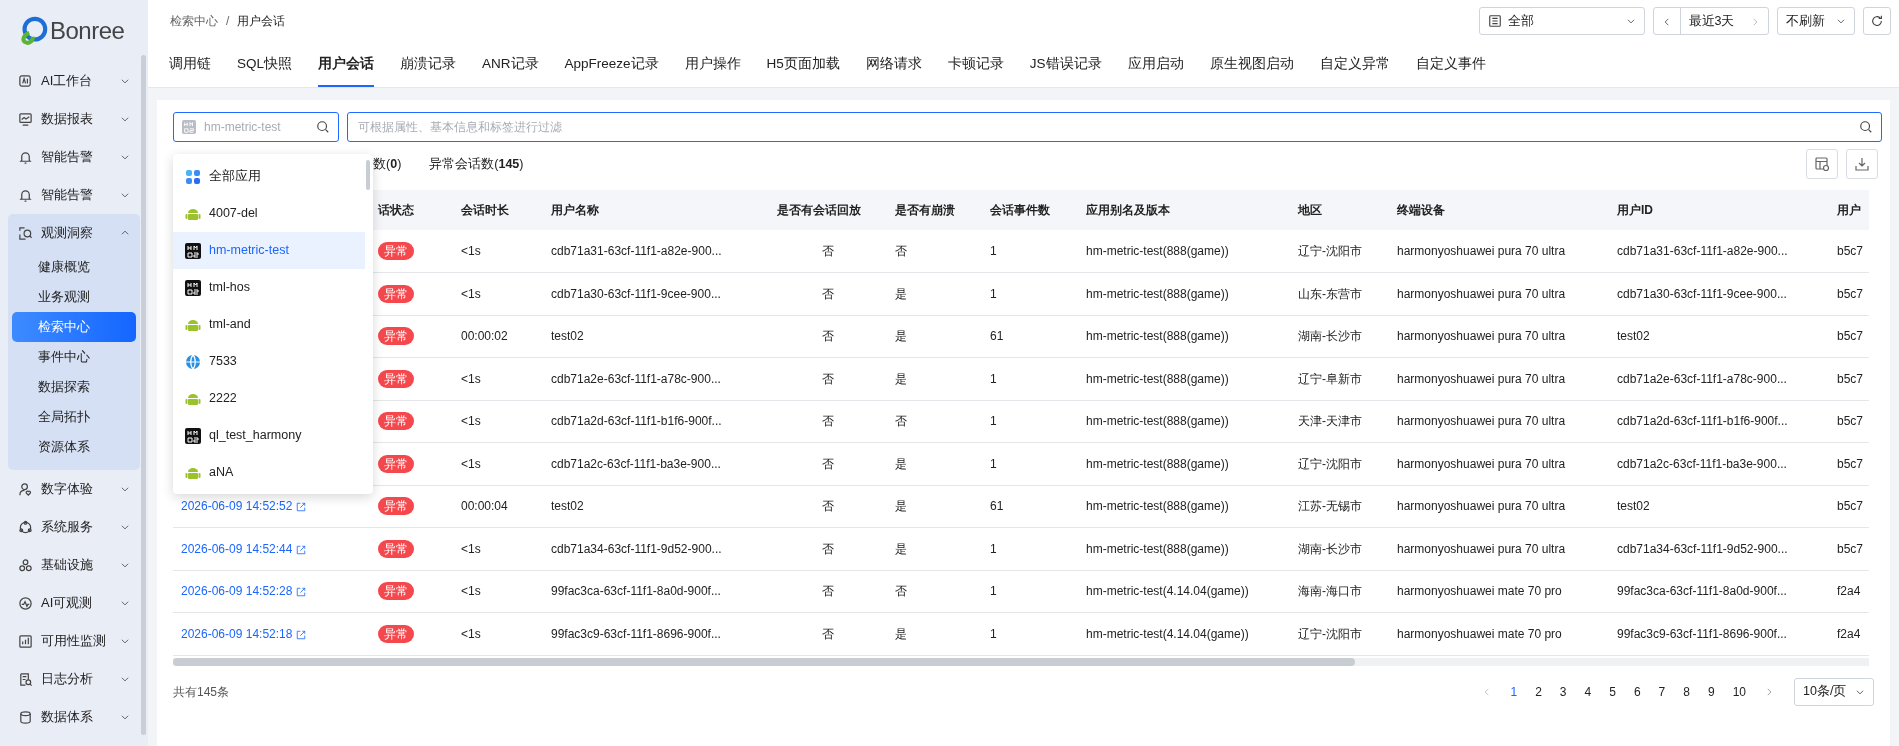 Image resolution: width=1899 pixels, height=746 pixels. What do you see at coordinates (74, 641) in the screenshot?
I see `sidebar-item: 可用性监测` at bounding box center [74, 641].